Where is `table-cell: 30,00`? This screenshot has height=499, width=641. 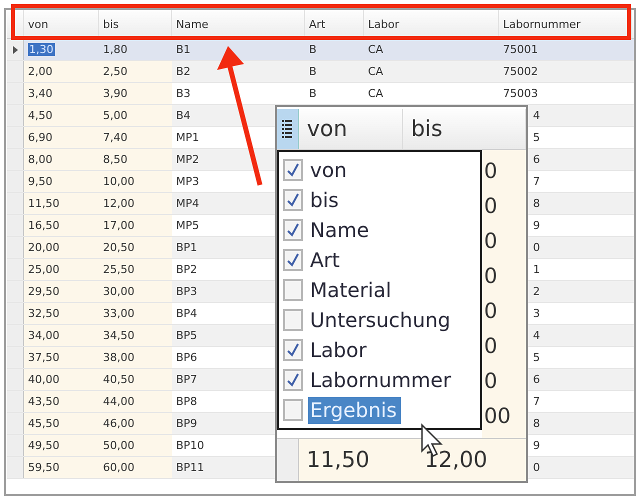
table-cell: 30,00 is located at coordinates (135, 291).